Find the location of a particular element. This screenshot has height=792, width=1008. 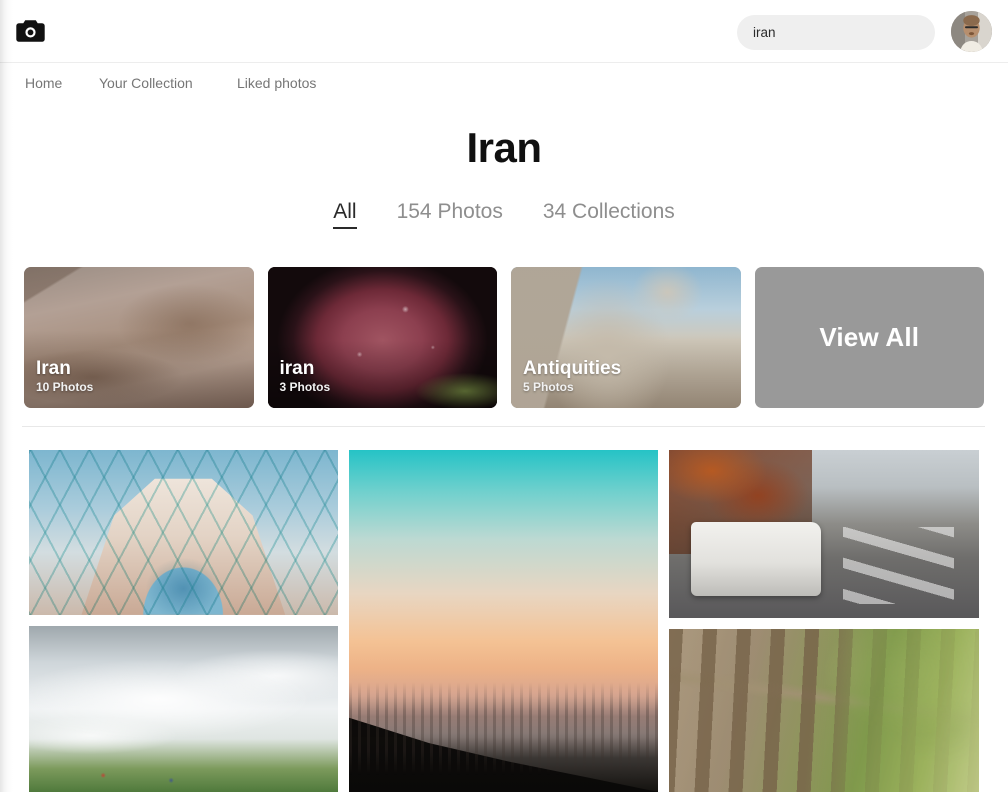

view-all-label: View All is located at coordinates (869, 337).